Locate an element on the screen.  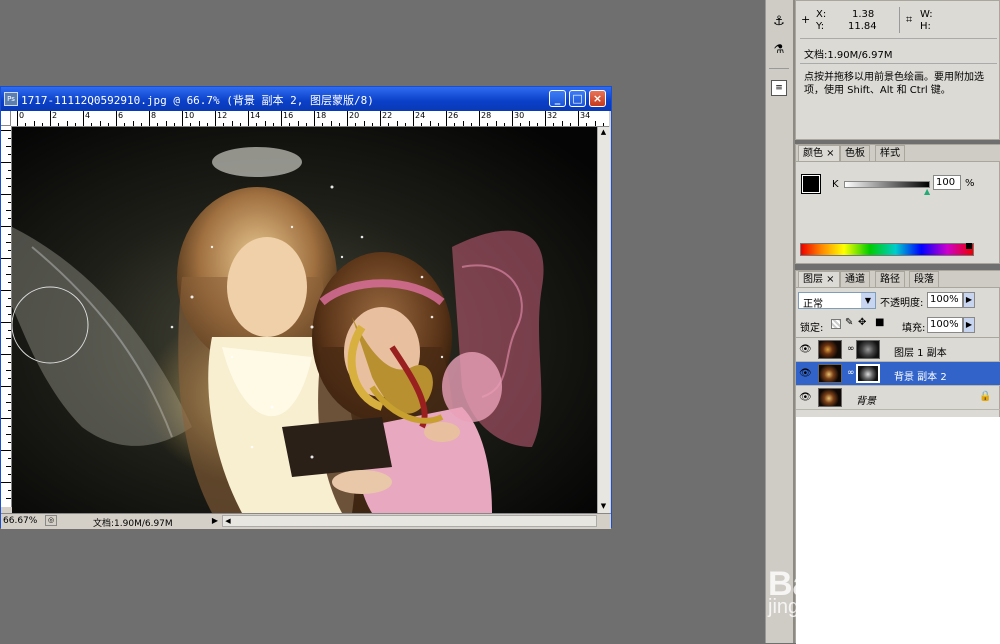
color-ramp-bw is located at coordinates (969, 246).